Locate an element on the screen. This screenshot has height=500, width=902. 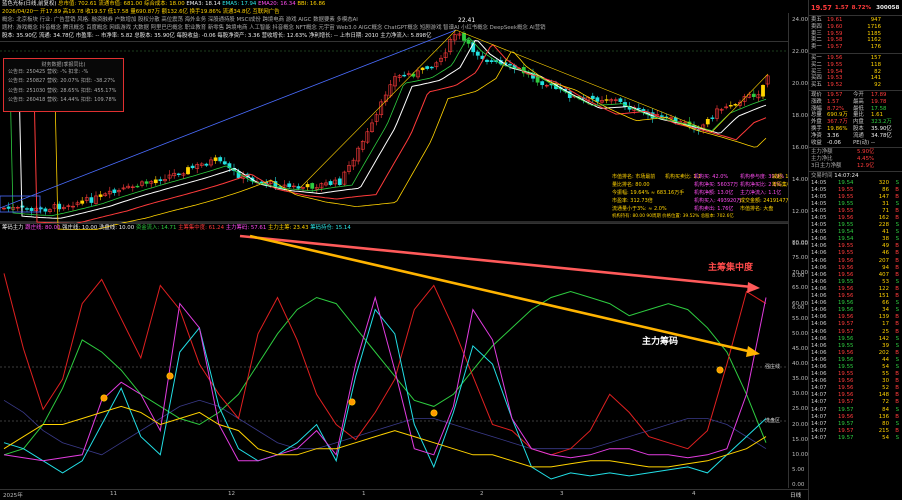
tick-price: 19.57 is located at coordinates (846, 331).